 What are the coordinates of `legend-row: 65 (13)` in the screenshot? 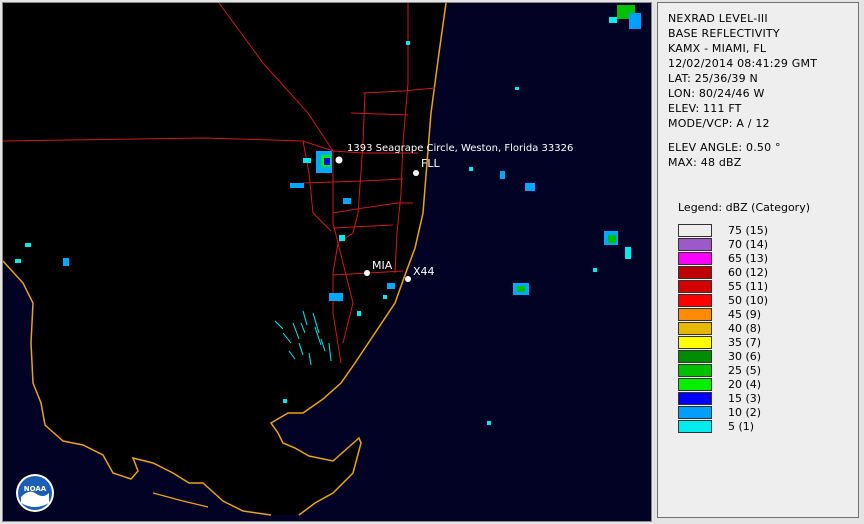 It's located at (763, 259).